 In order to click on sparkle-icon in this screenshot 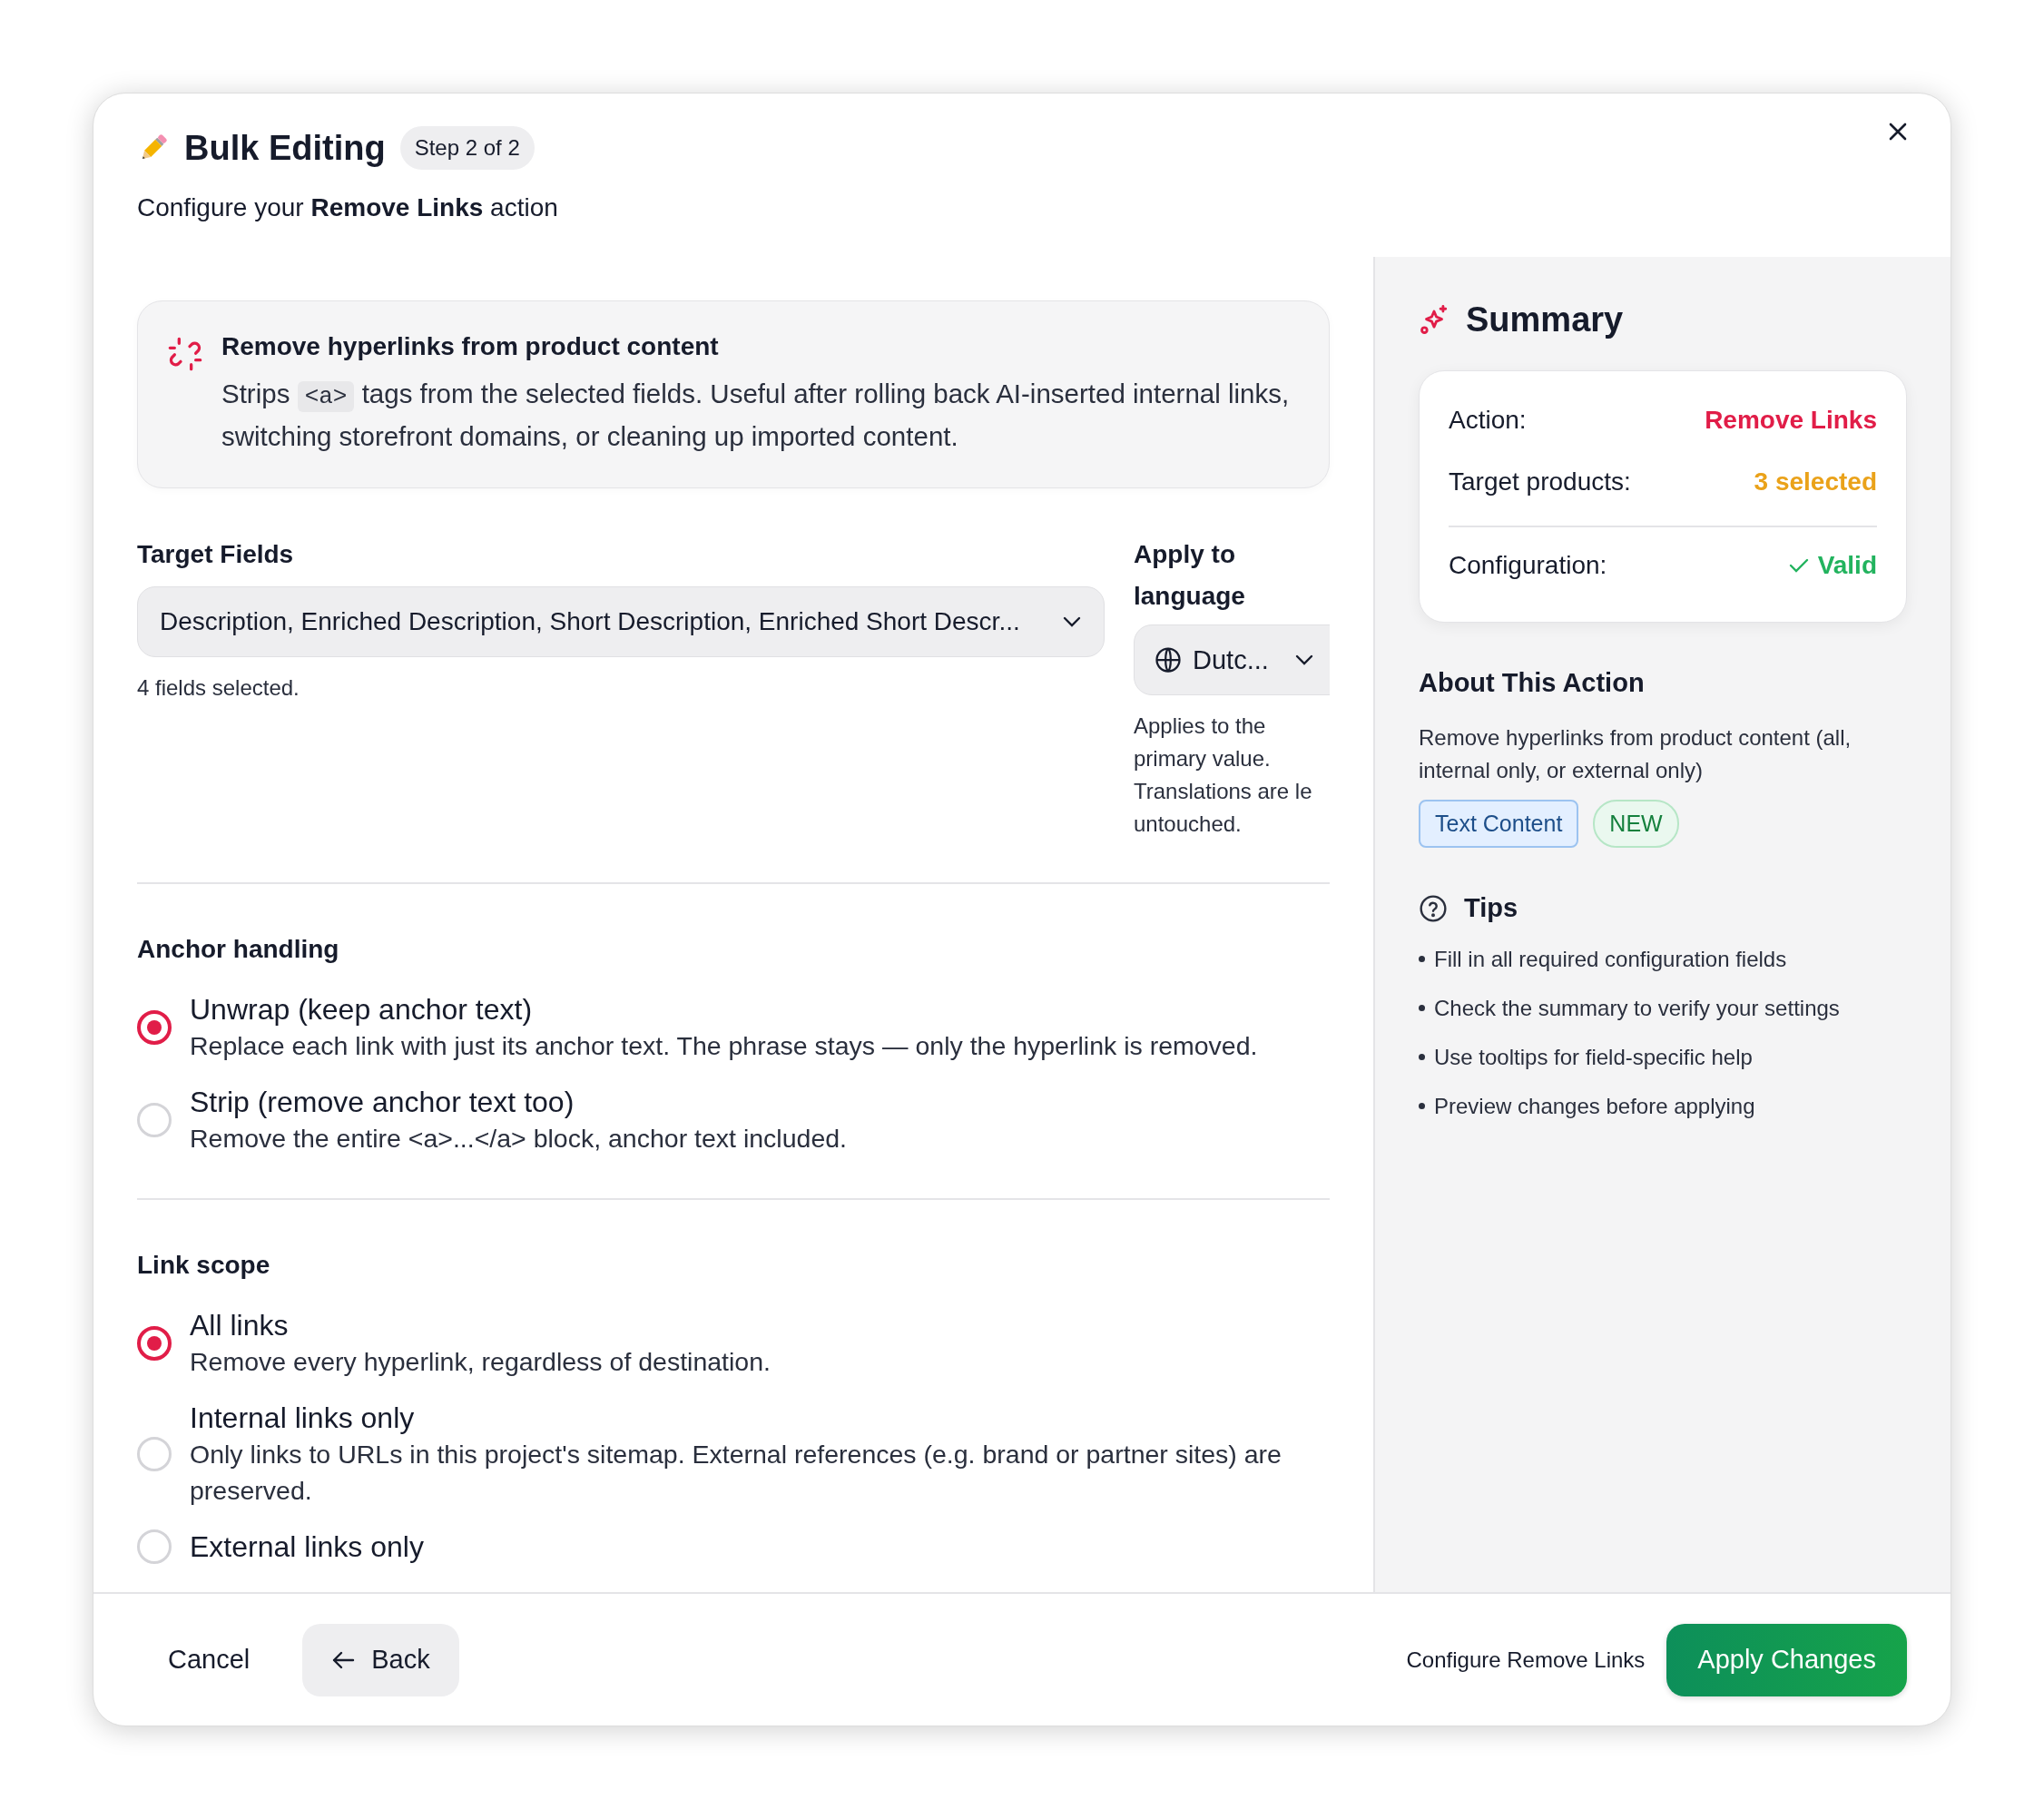, I will do `click(1434, 320)`.